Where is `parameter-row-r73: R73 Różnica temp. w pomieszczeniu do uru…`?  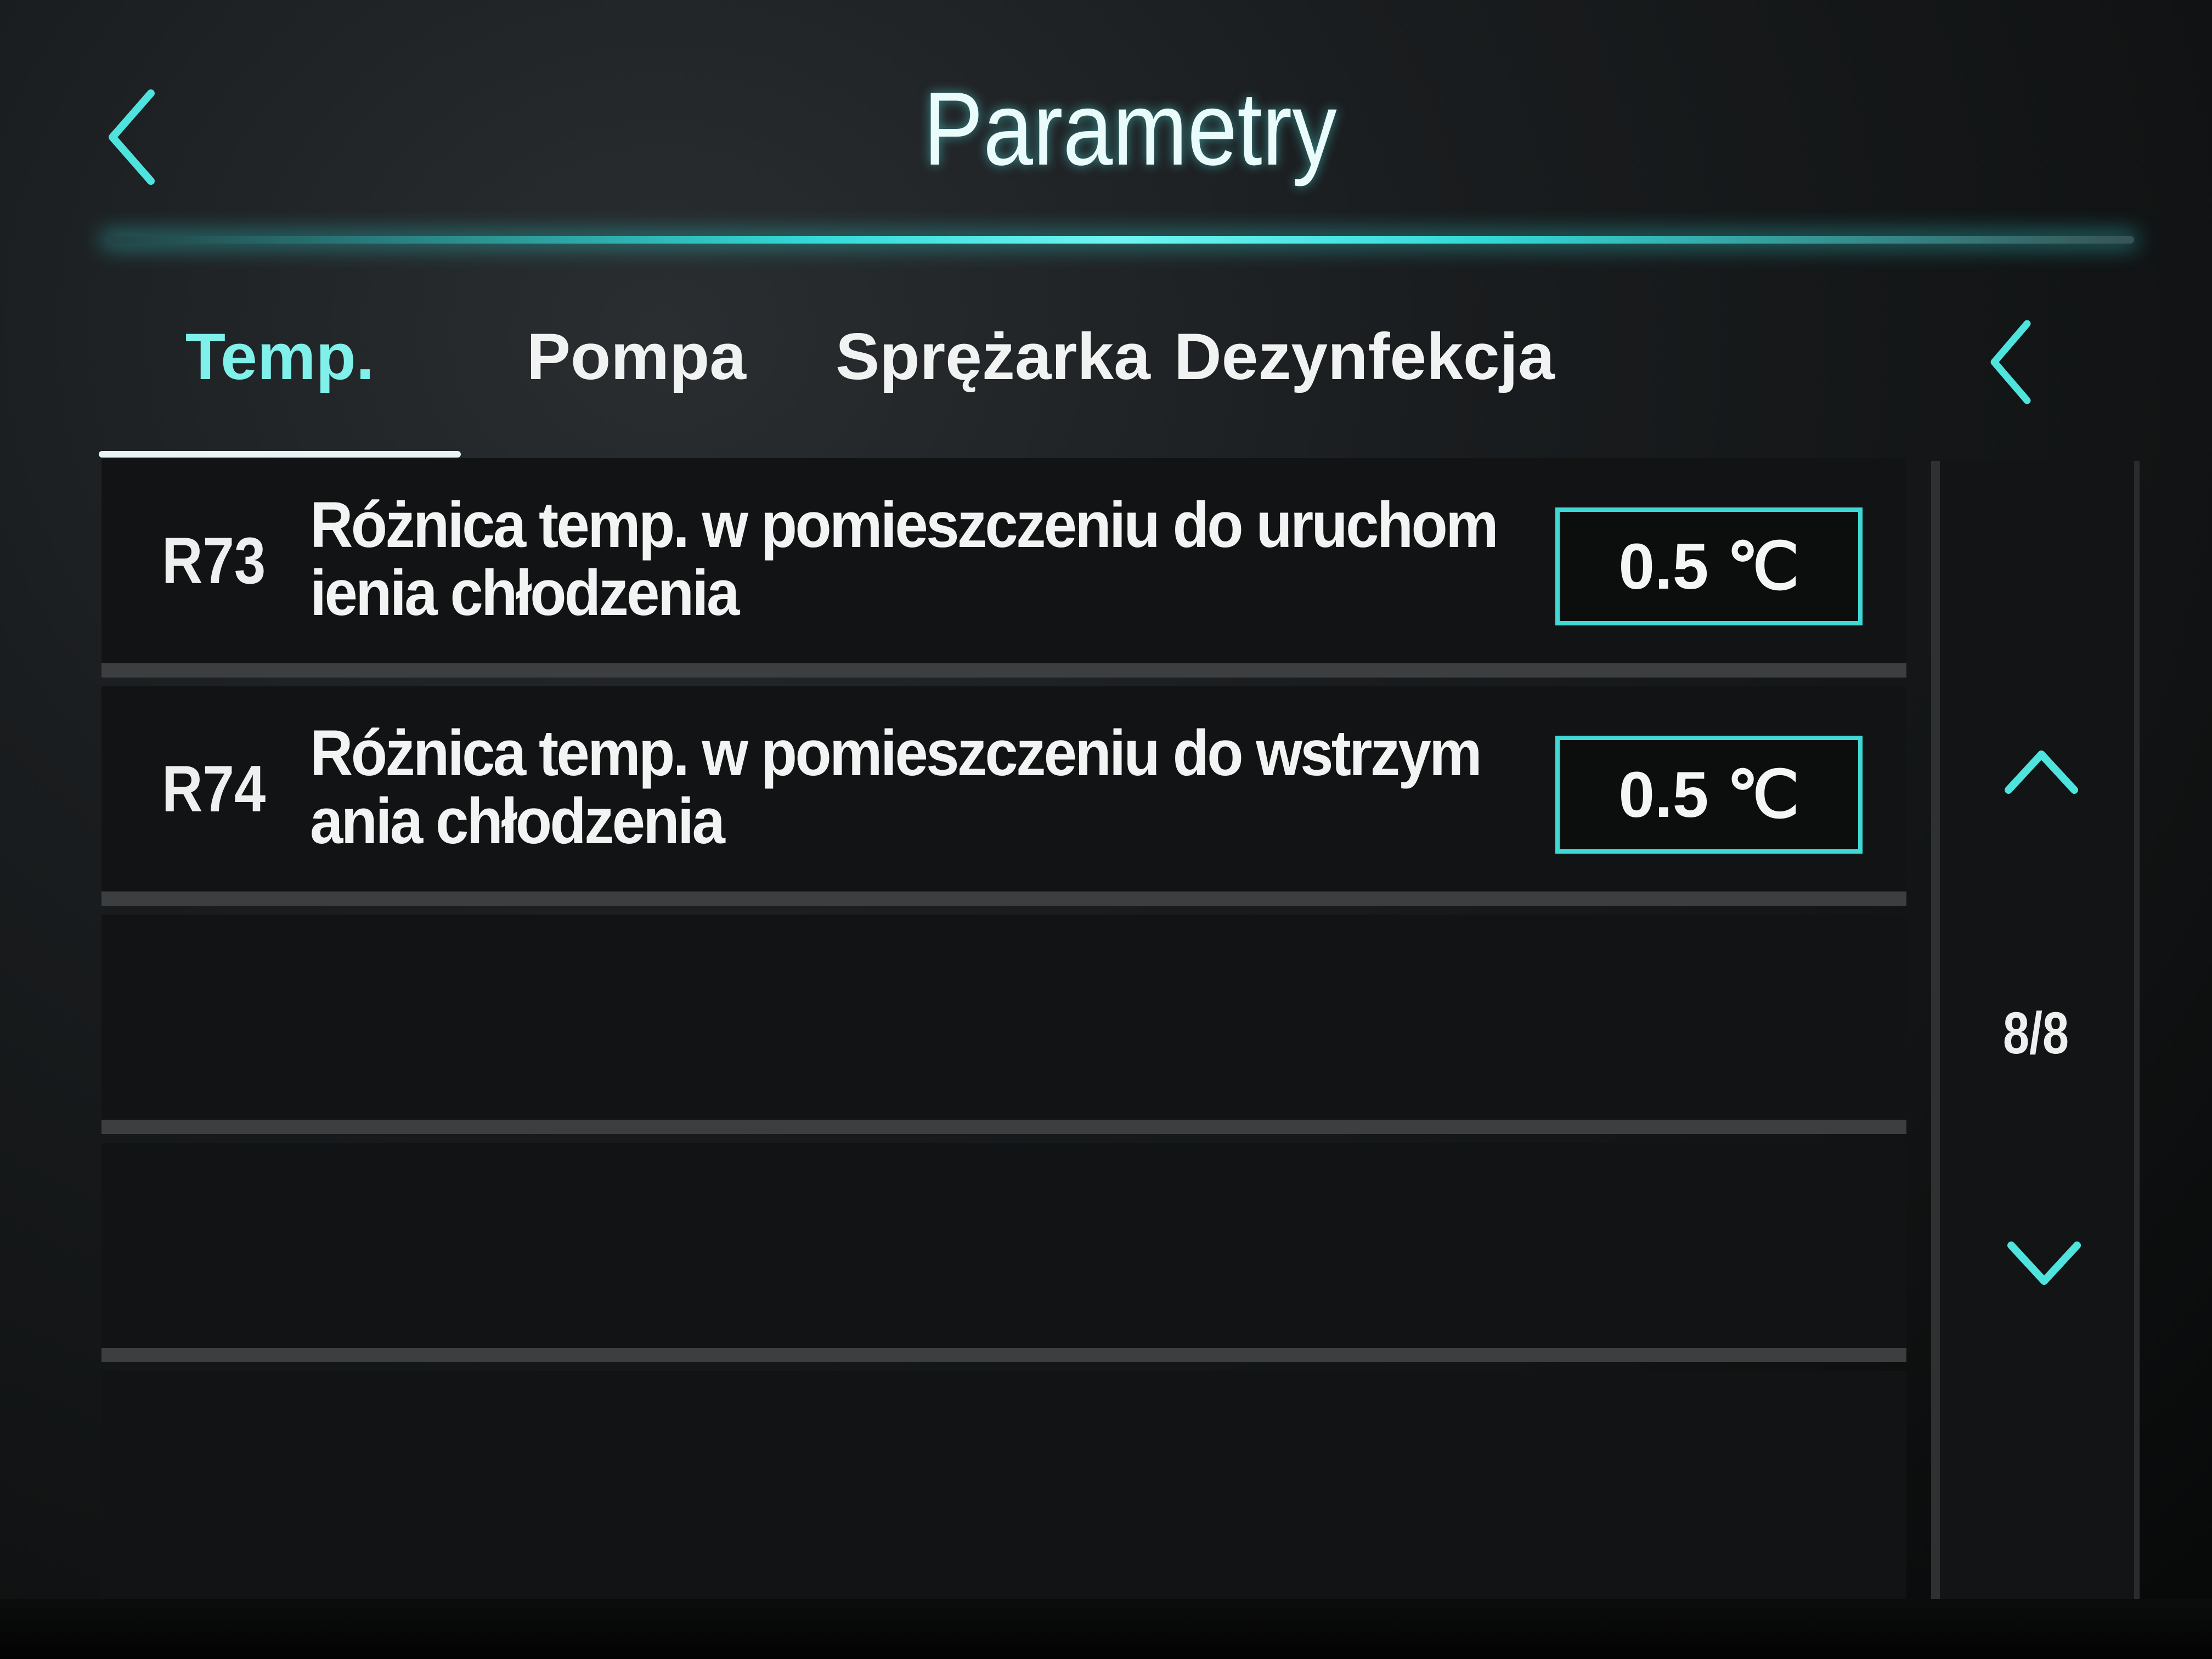 parameter-row-r73: R73 Różnica temp. w pomieszczeniu do uru… is located at coordinates (1003, 568).